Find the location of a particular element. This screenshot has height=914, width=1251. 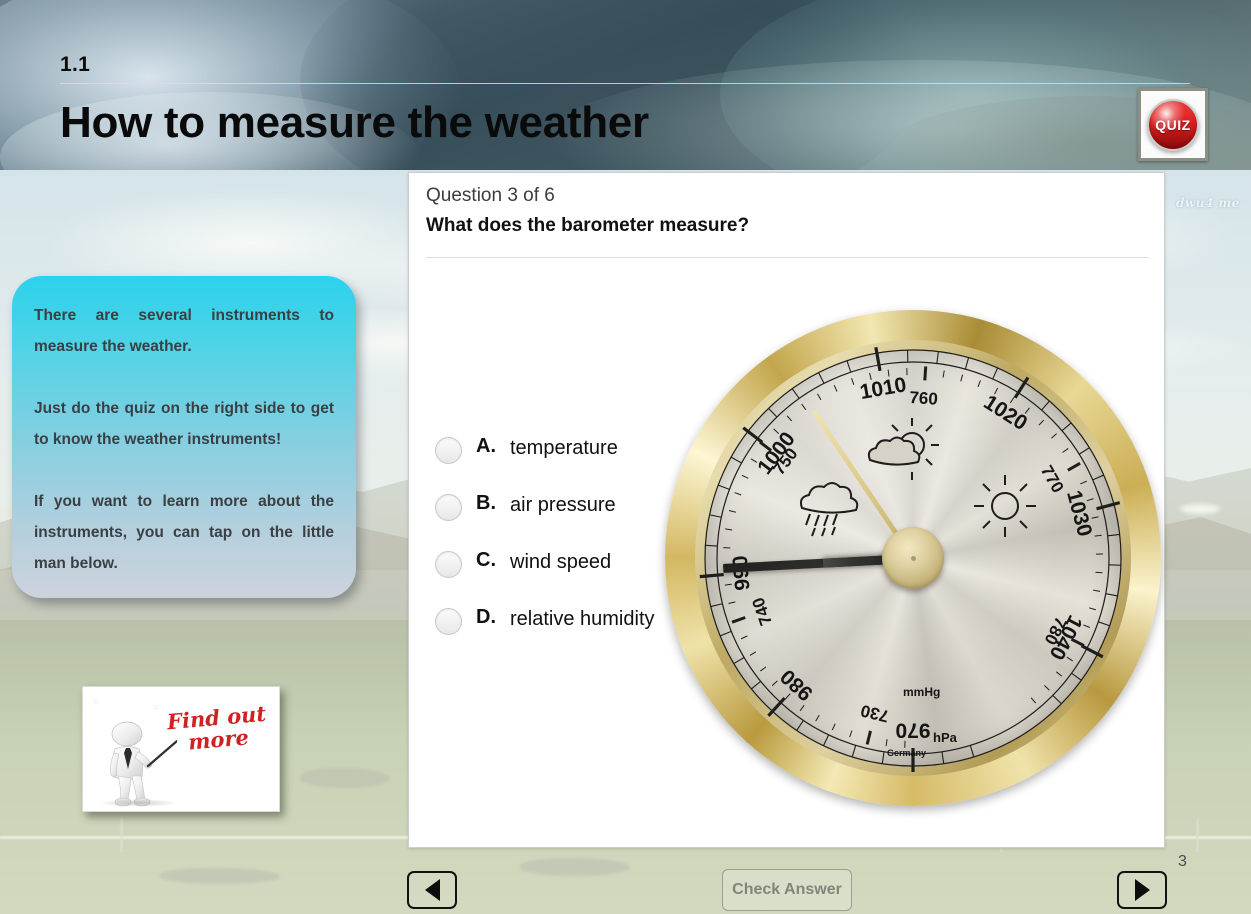

check-answer-button: Check Answer is located at coordinates (787, 890).